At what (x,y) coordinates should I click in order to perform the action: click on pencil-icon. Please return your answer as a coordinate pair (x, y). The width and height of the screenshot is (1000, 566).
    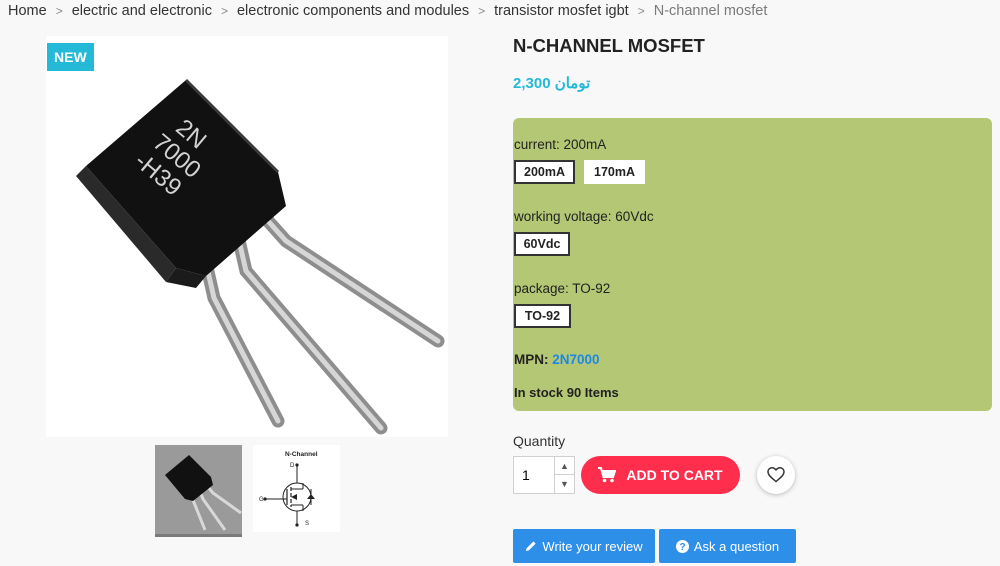
    Looking at the image, I should click on (531, 546).